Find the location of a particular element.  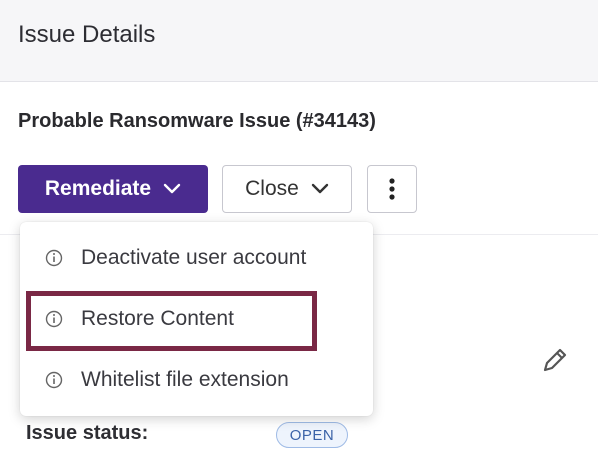

menu-item-label: Deactivate user account is located at coordinates (194, 257).